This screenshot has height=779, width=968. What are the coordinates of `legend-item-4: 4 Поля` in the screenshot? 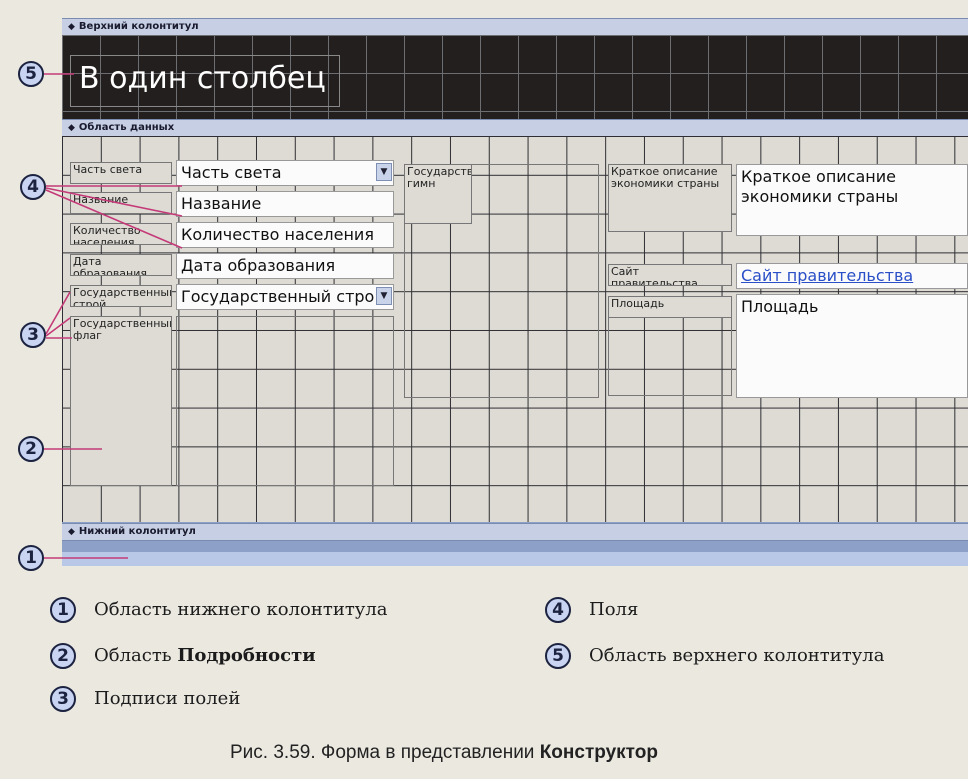 It's located at (591, 610).